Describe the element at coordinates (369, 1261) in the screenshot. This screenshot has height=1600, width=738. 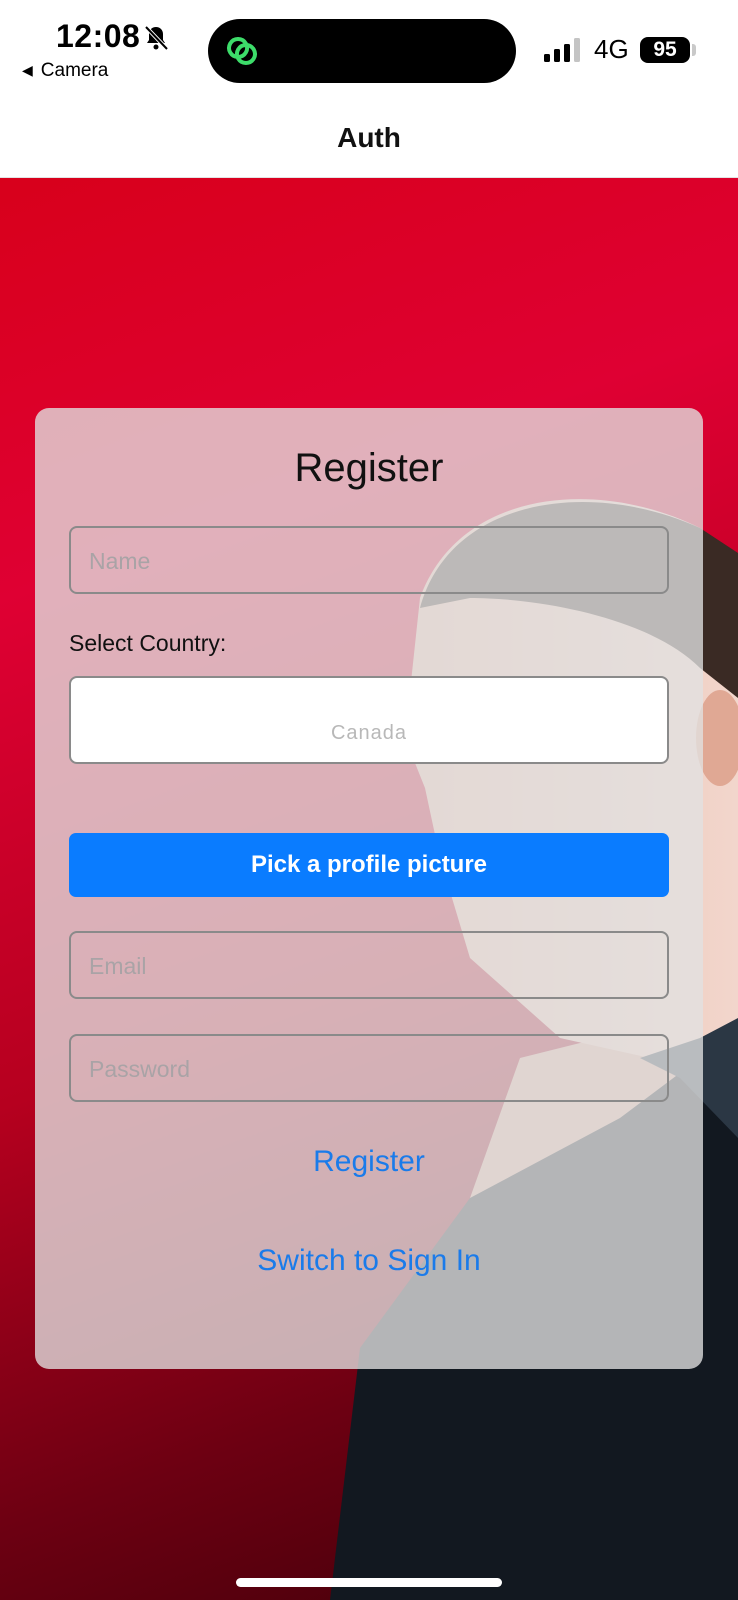
I see `switch-to-sign-in-button: Switch to Sign In` at that location.